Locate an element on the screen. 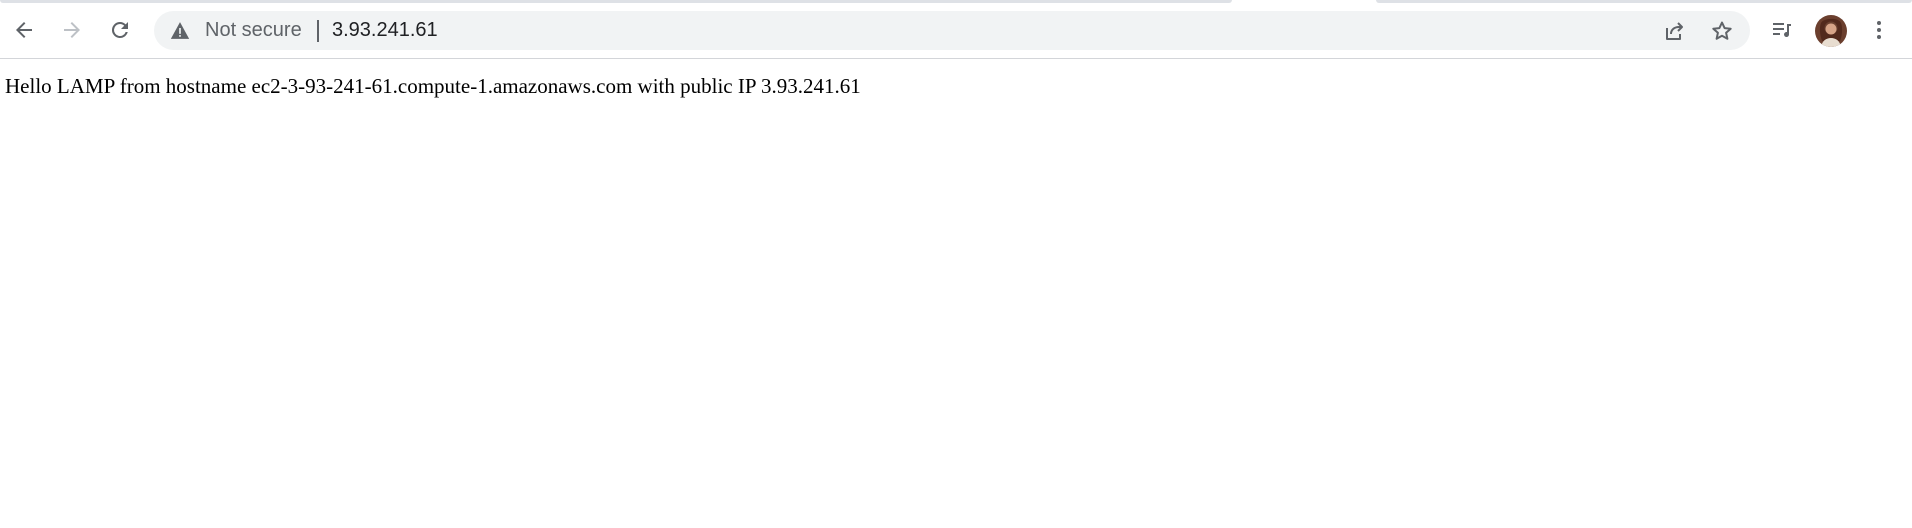 The width and height of the screenshot is (1912, 528). profile-avatar-image is located at coordinates (1831, 31).